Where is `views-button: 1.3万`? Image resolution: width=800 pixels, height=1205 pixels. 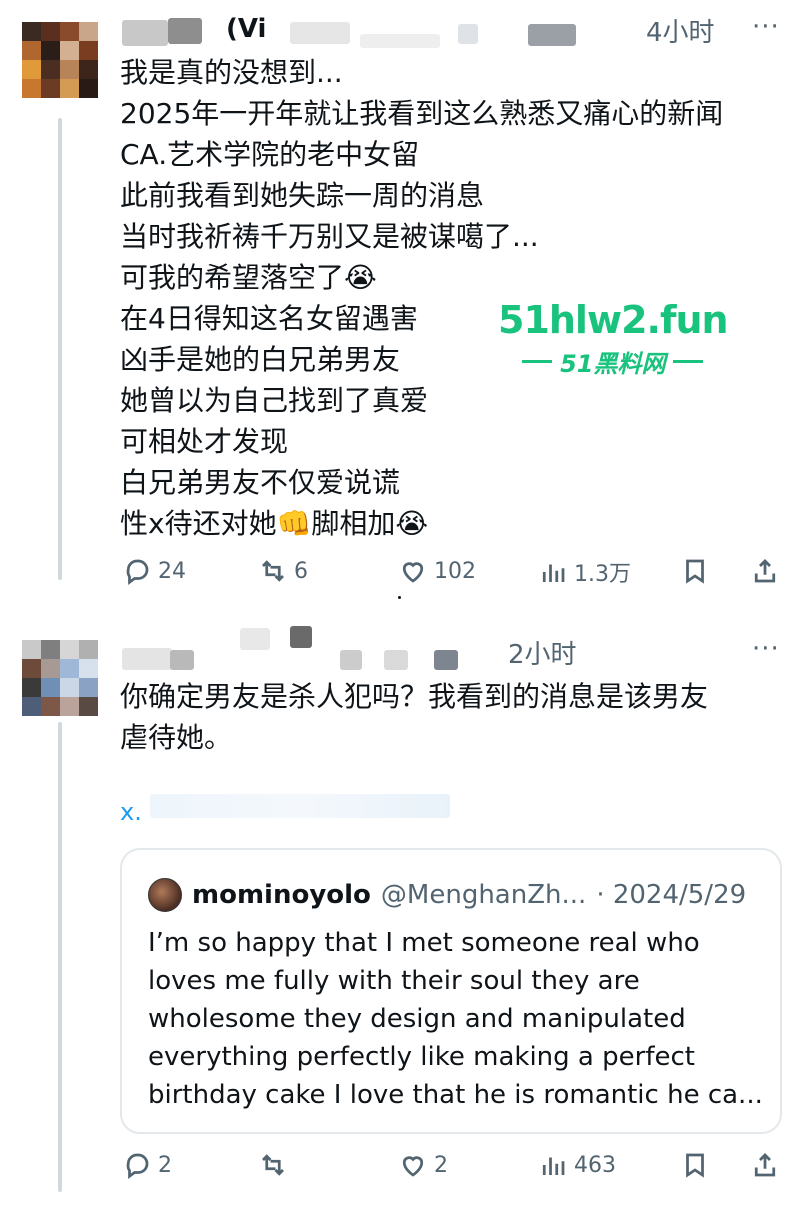
views-button: 1.3万 is located at coordinates (584, 572).